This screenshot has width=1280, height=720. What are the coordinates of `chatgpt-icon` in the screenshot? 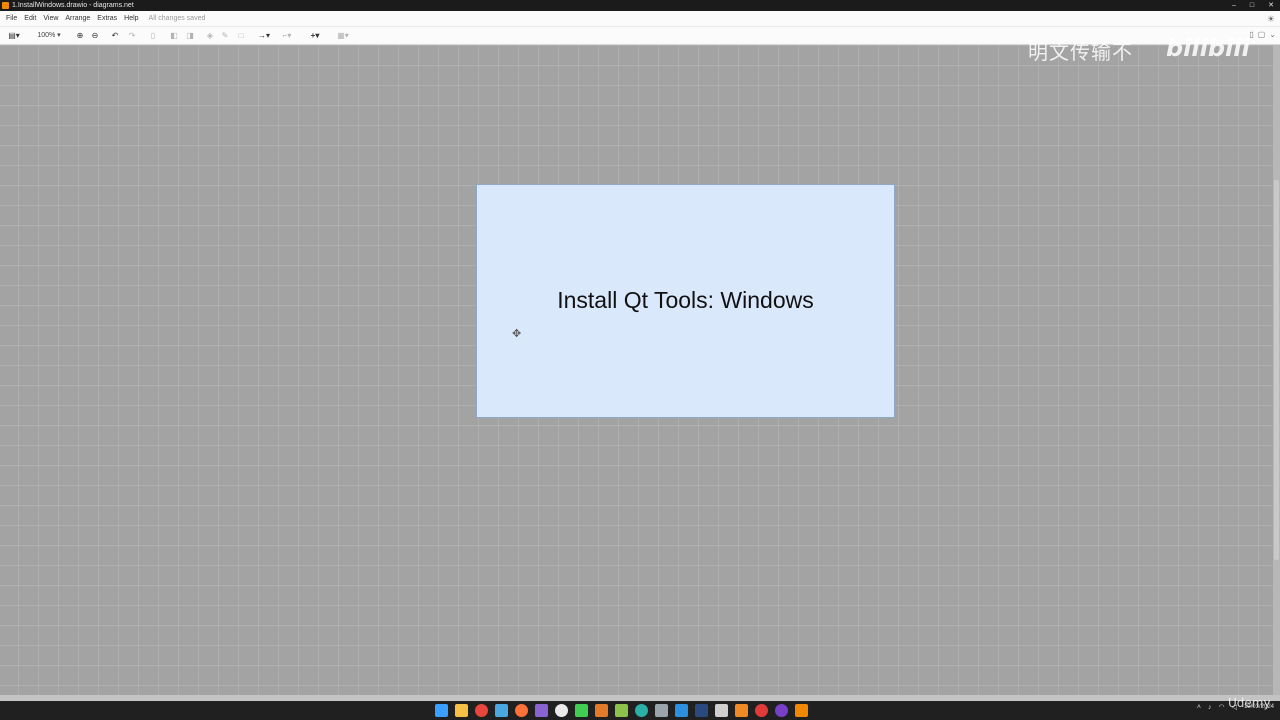 It's located at (561, 710).